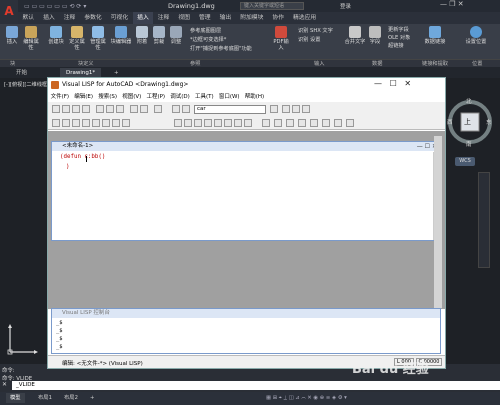 The height and width of the screenshot is (405, 500). I want to click on viewcube-west: 西, so click(450, 122).